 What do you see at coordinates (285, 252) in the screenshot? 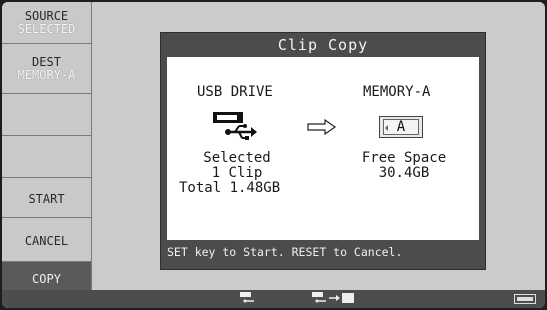
I see `instruction-text: SET key to Start. RESET to Cancel.` at bounding box center [285, 252].